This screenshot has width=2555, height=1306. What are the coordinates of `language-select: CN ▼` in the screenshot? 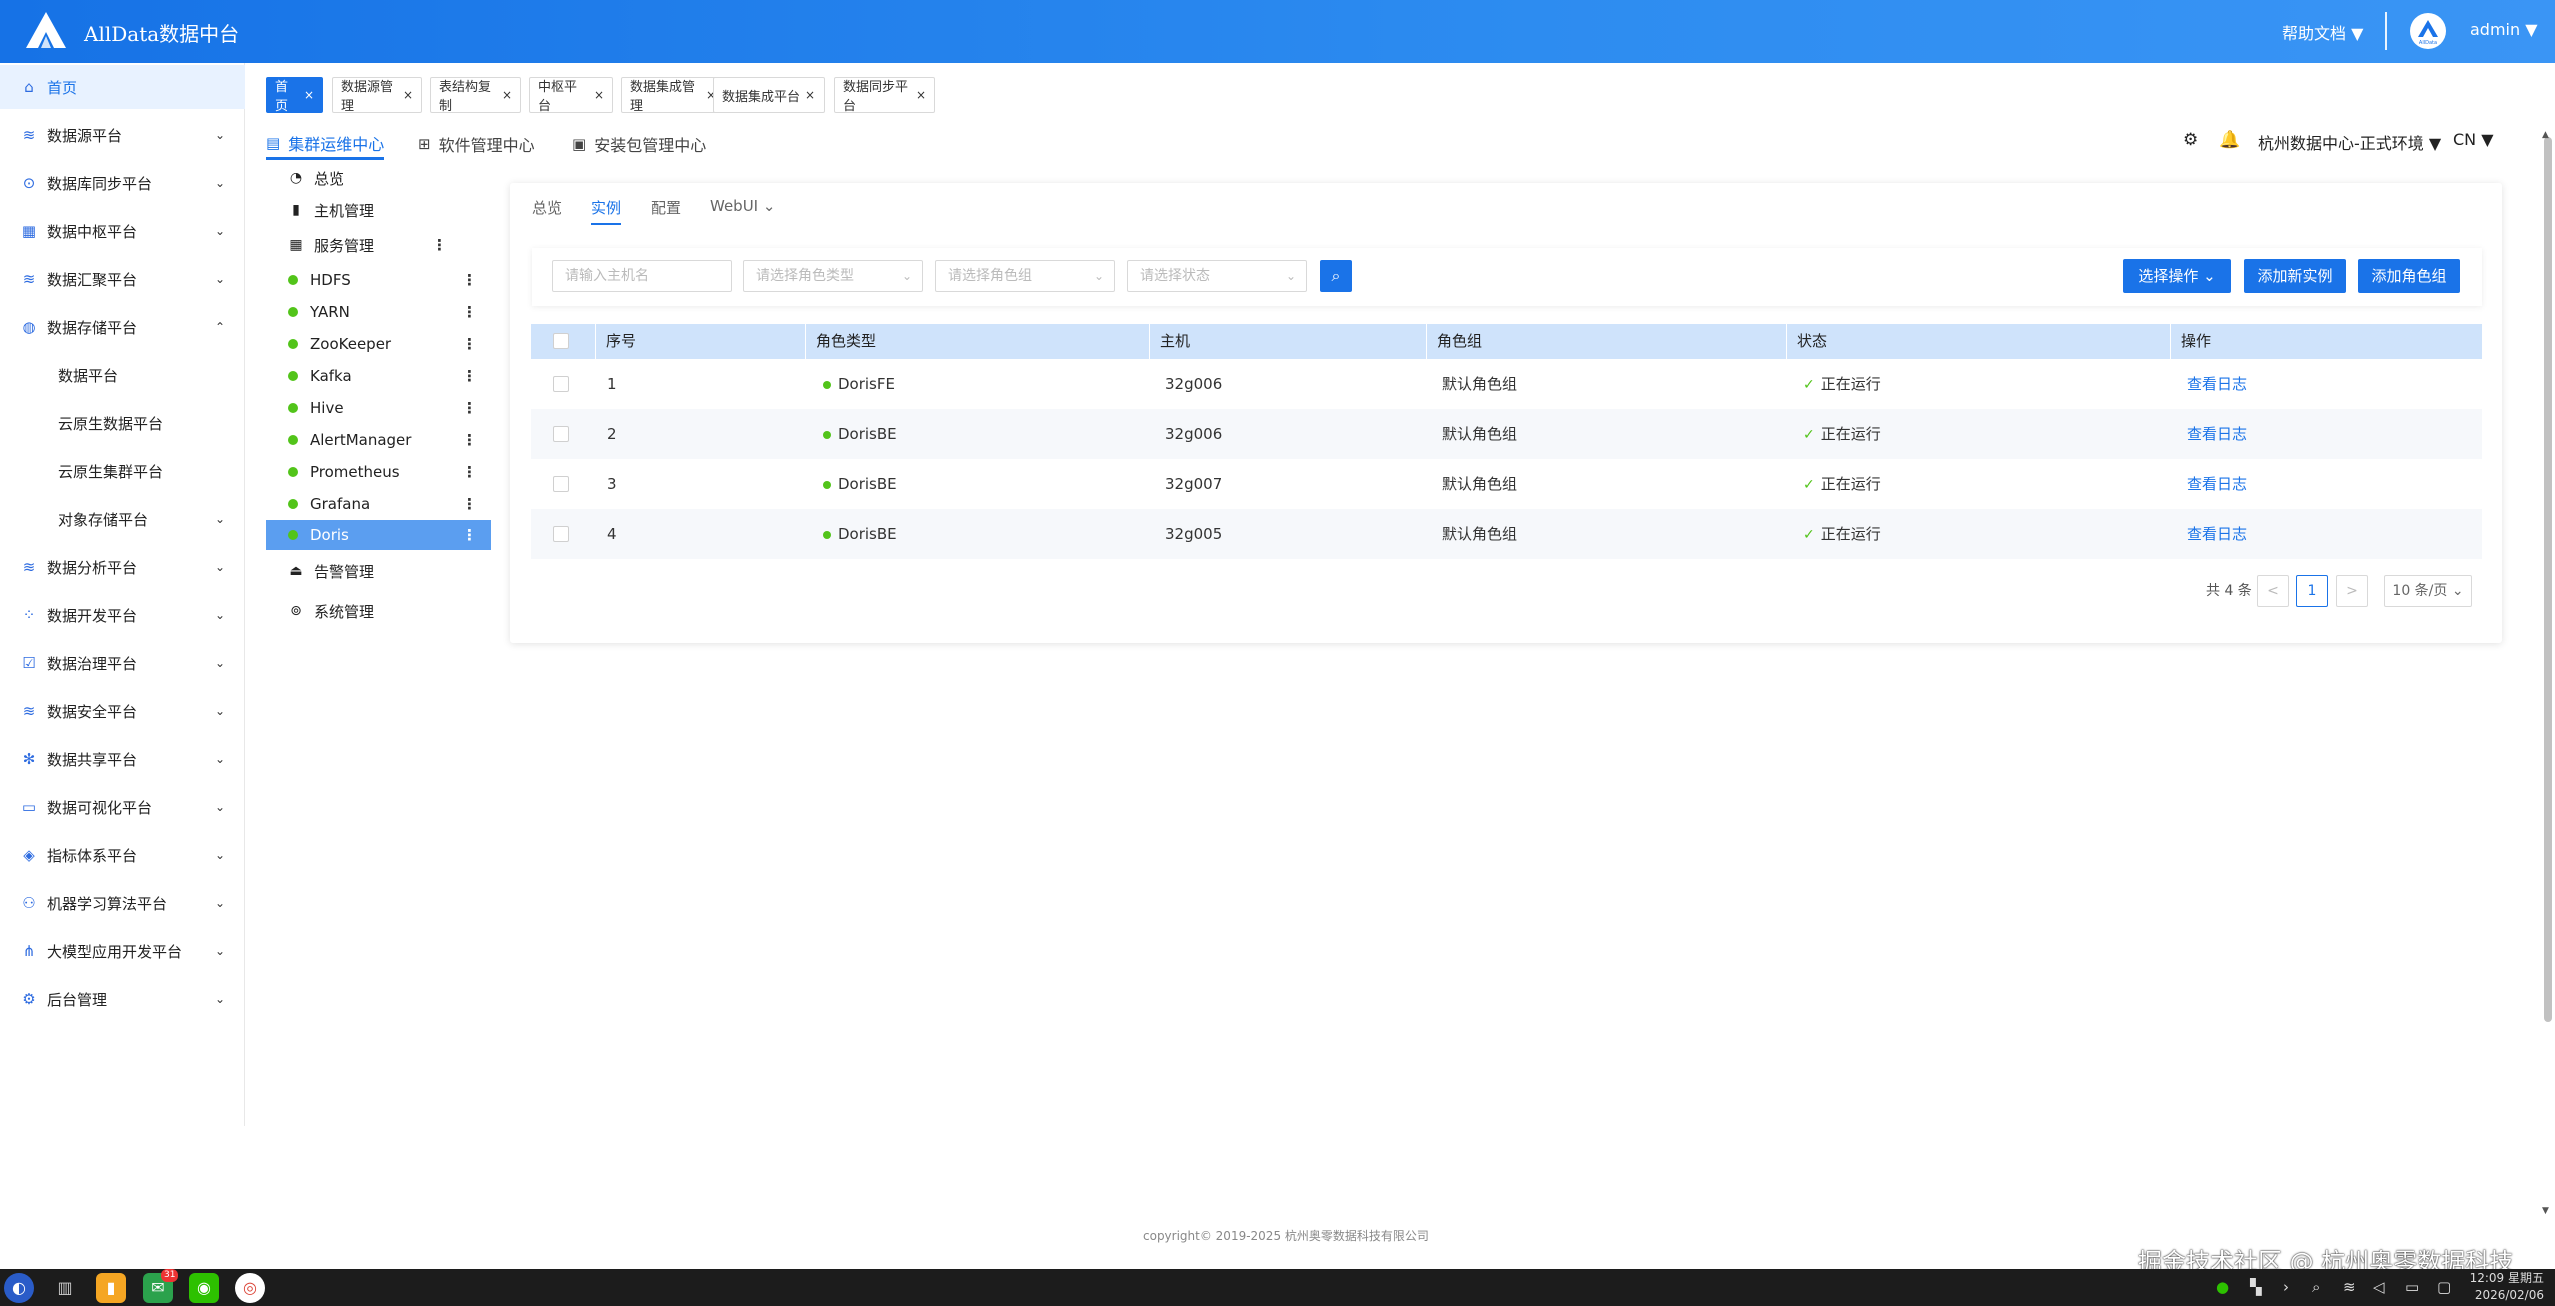 It's located at (2473, 139).